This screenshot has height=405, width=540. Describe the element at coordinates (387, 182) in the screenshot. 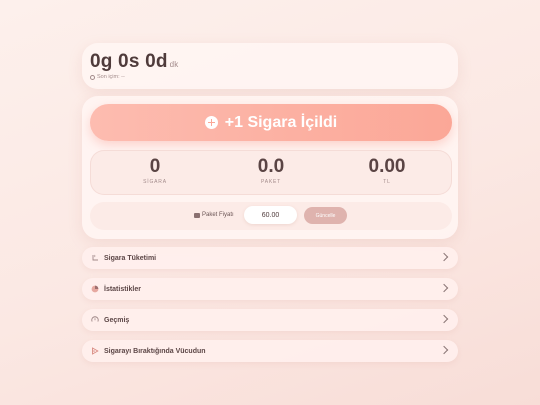

I see `stat-cost-label: TL` at that location.